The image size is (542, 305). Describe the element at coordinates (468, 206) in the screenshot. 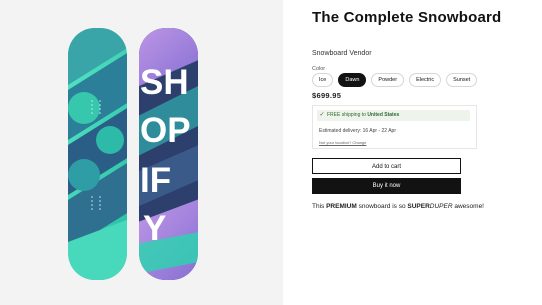

I see `description-suffix: awesome!` at that location.